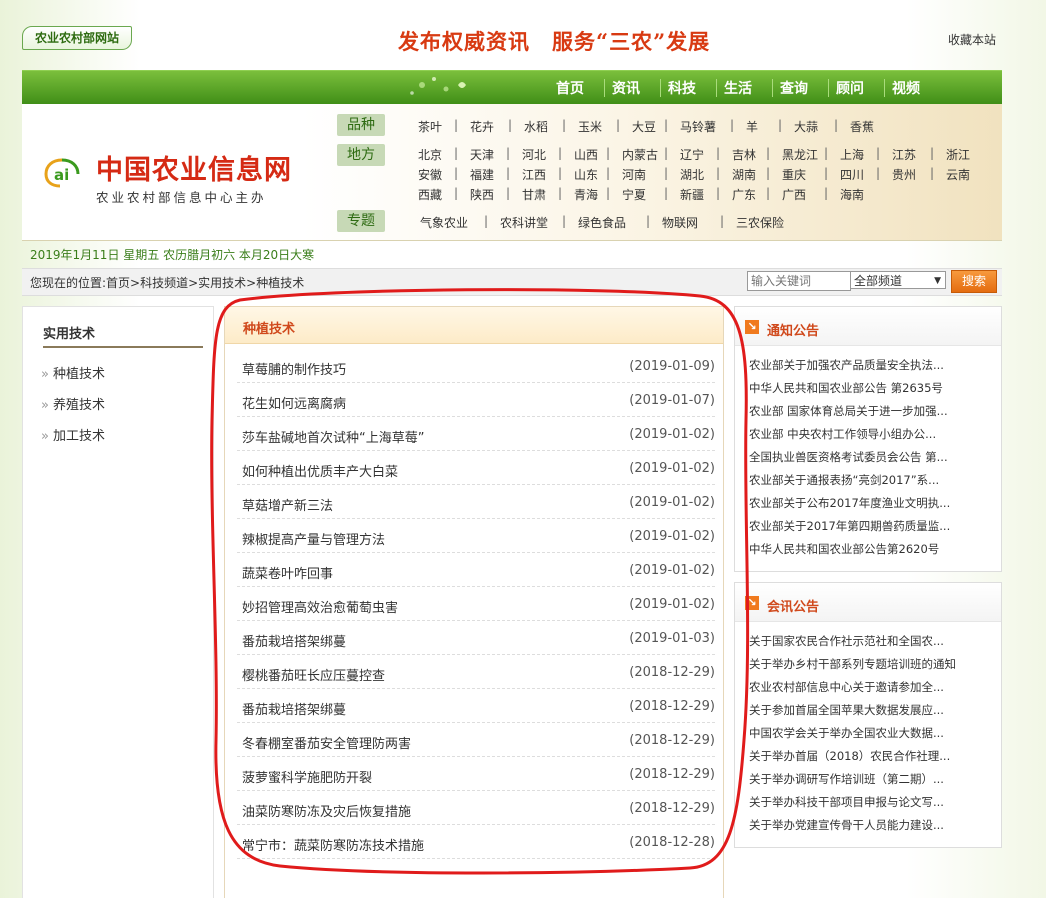 Image resolution: width=1046 pixels, height=898 pixels. What do you see at coordinates (744, 154) in the screenshot?
I see `category-link: 吉林` at bounding box center [744, 154].